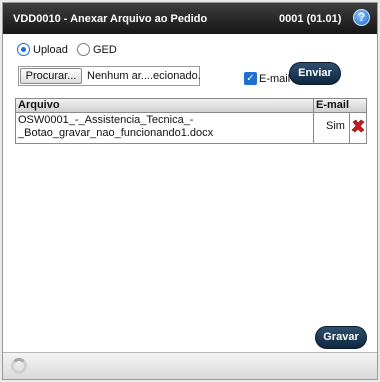 The width and height of the screenshot is (380, 382). What do you see at coordinates (310, 19) in the screenshot?
I see `window-code: 0001 (01.01)` at bounding box center [310, 19].